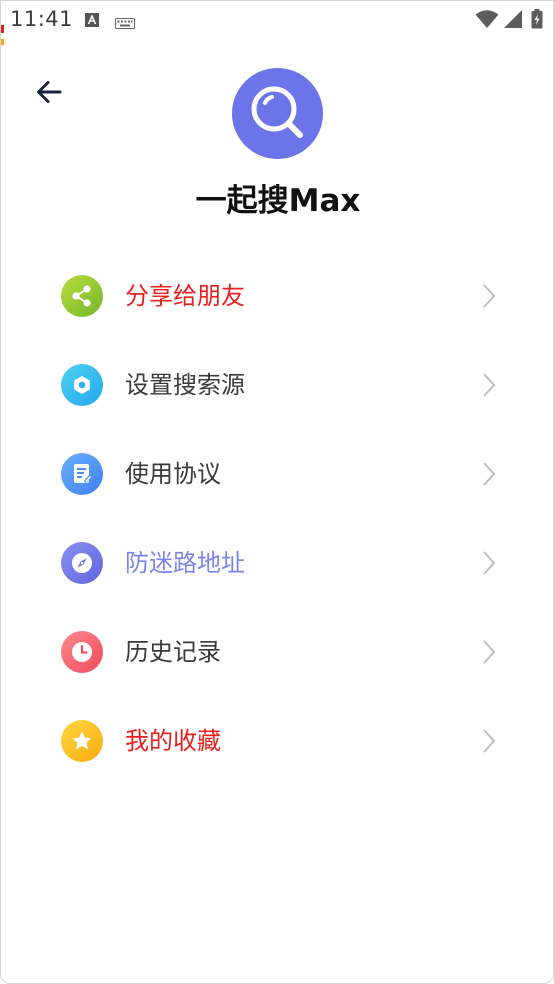 This screenshot has height=984, width=554. I want to click on share-icon, so click(82, 296).